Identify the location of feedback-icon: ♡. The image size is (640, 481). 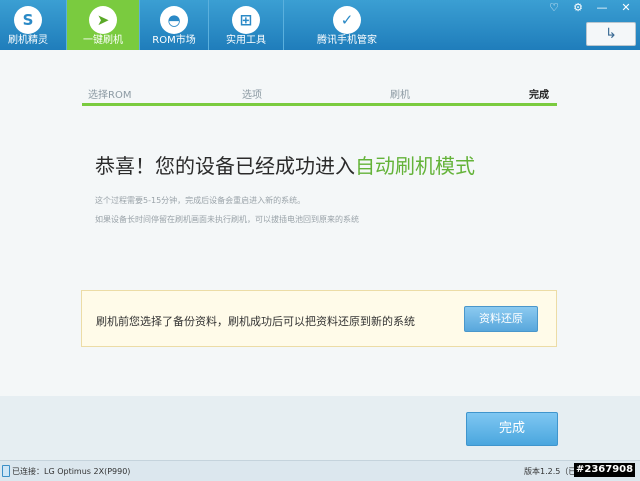
(554, 8).